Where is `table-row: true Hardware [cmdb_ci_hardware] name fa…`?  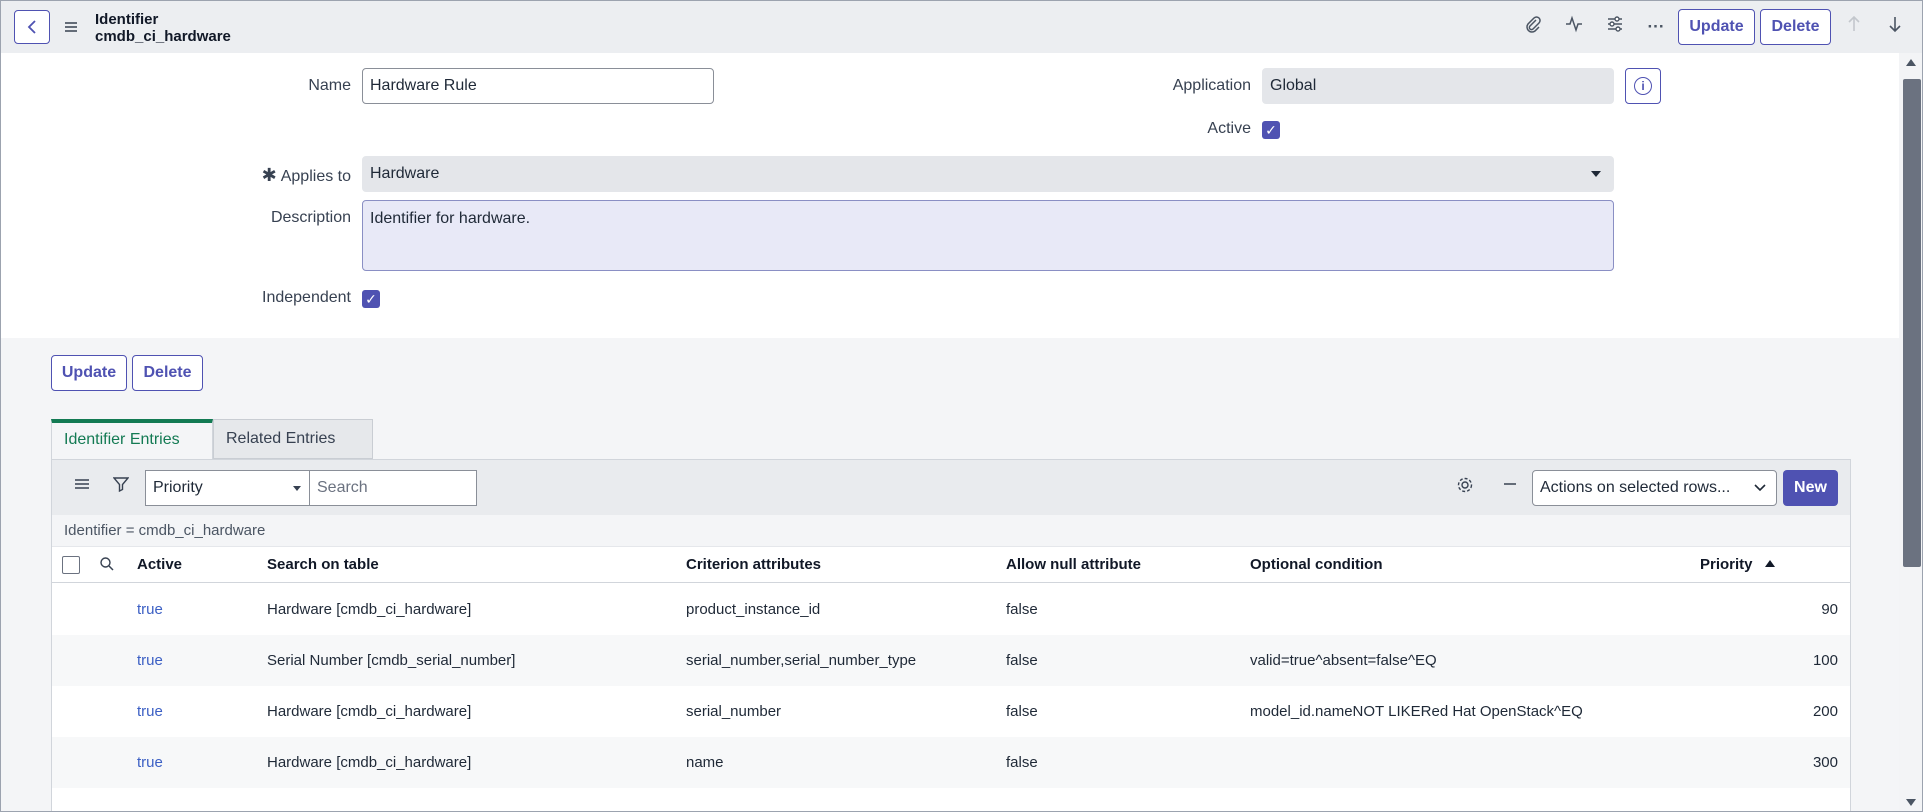 table-row: true Hardware [cmdb_ci_hardware] name fa… is located at coordinates (951, 762).